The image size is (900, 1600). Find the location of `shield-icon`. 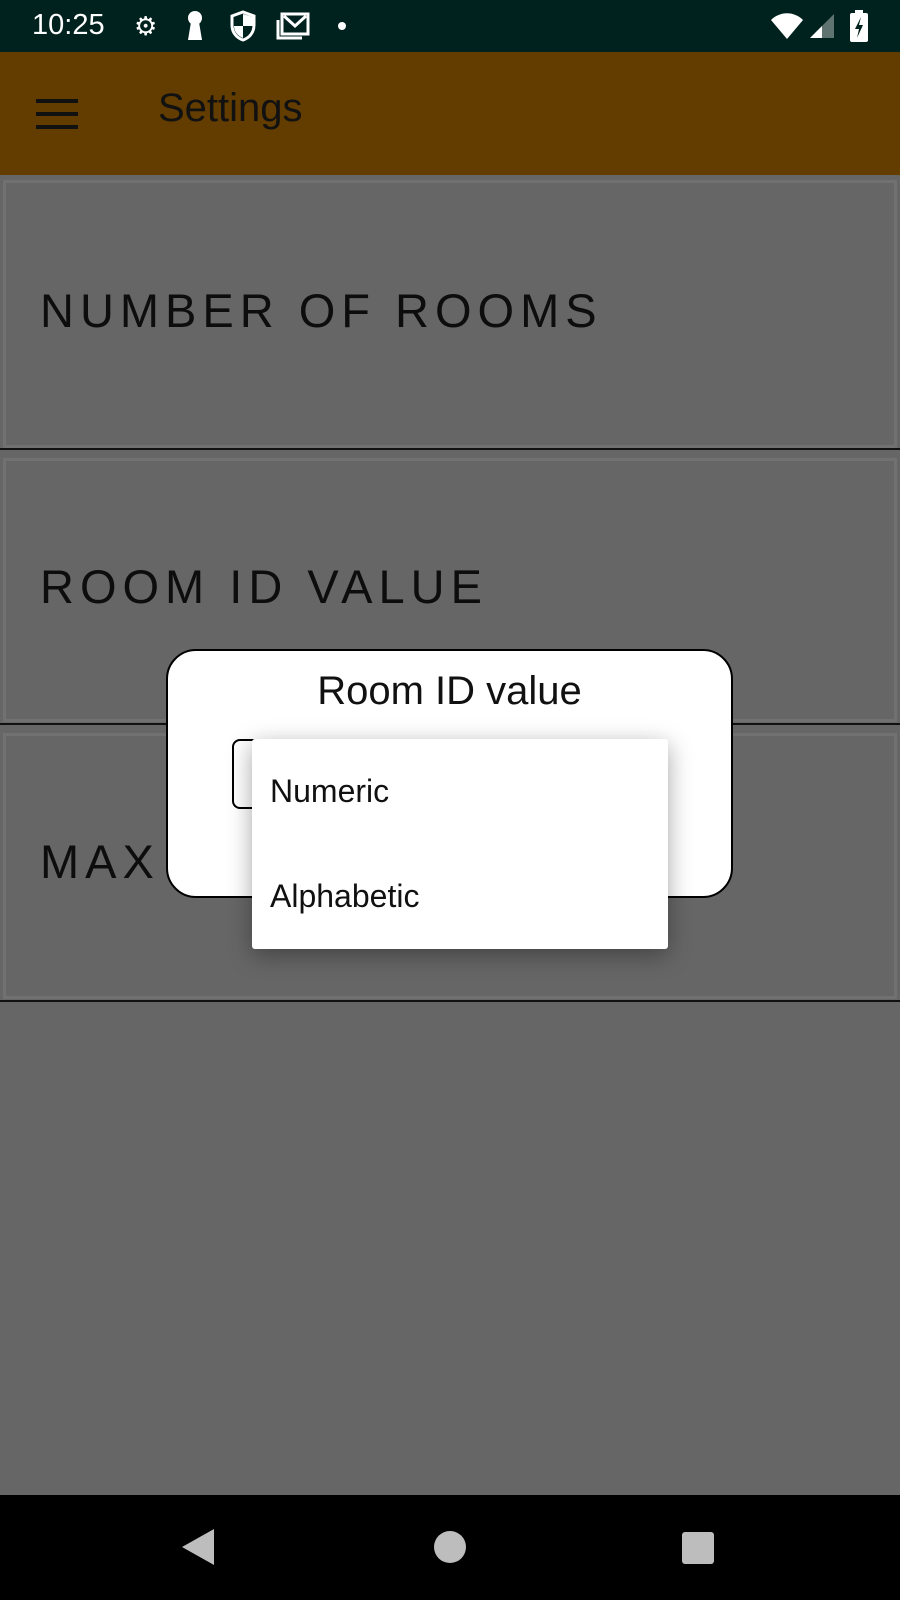

shield-icon is located at coordinates (243, 28).